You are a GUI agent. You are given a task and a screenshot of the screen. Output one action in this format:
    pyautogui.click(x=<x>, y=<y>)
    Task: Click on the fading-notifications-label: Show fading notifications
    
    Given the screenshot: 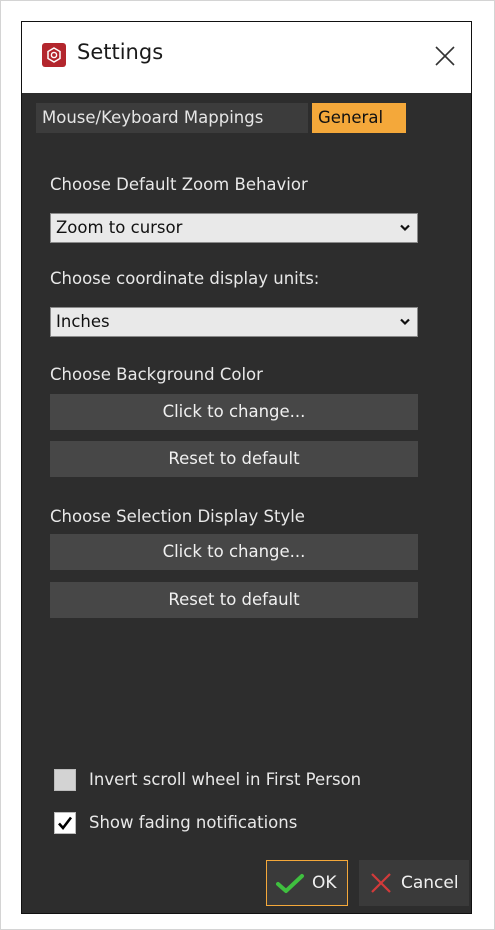 What is the action you would take?
    pyautogui.click(x=193, y=822)
    